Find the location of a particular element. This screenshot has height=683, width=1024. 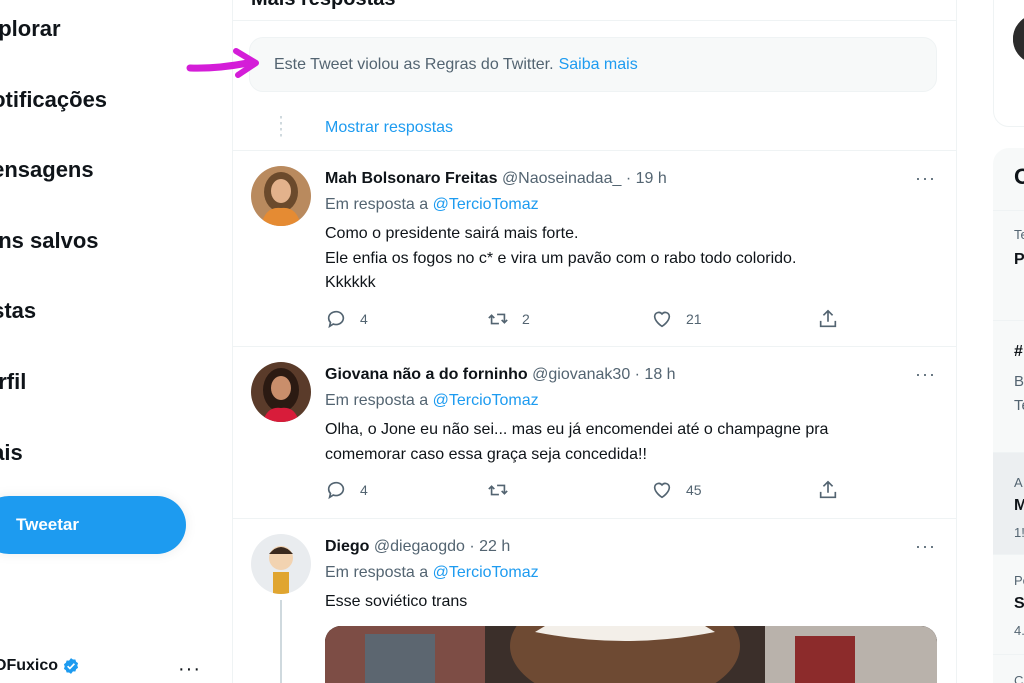

author-handle-time: @giovanak30 · 18 h is located at coordinates (603, 374).